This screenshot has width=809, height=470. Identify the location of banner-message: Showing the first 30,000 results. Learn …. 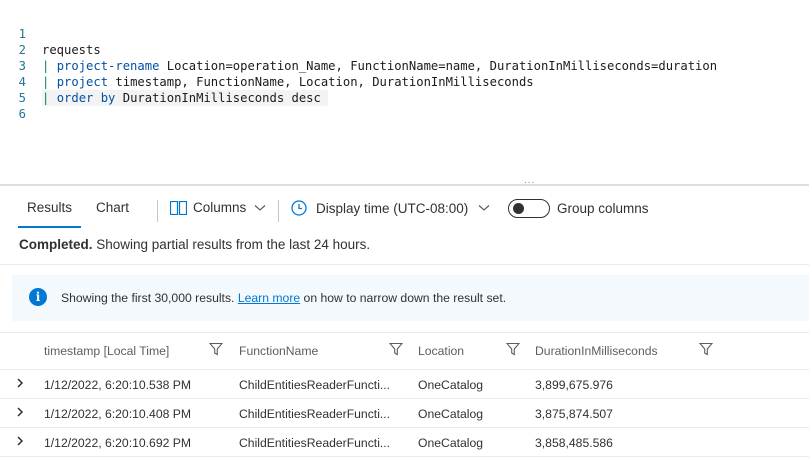
(283, 298).